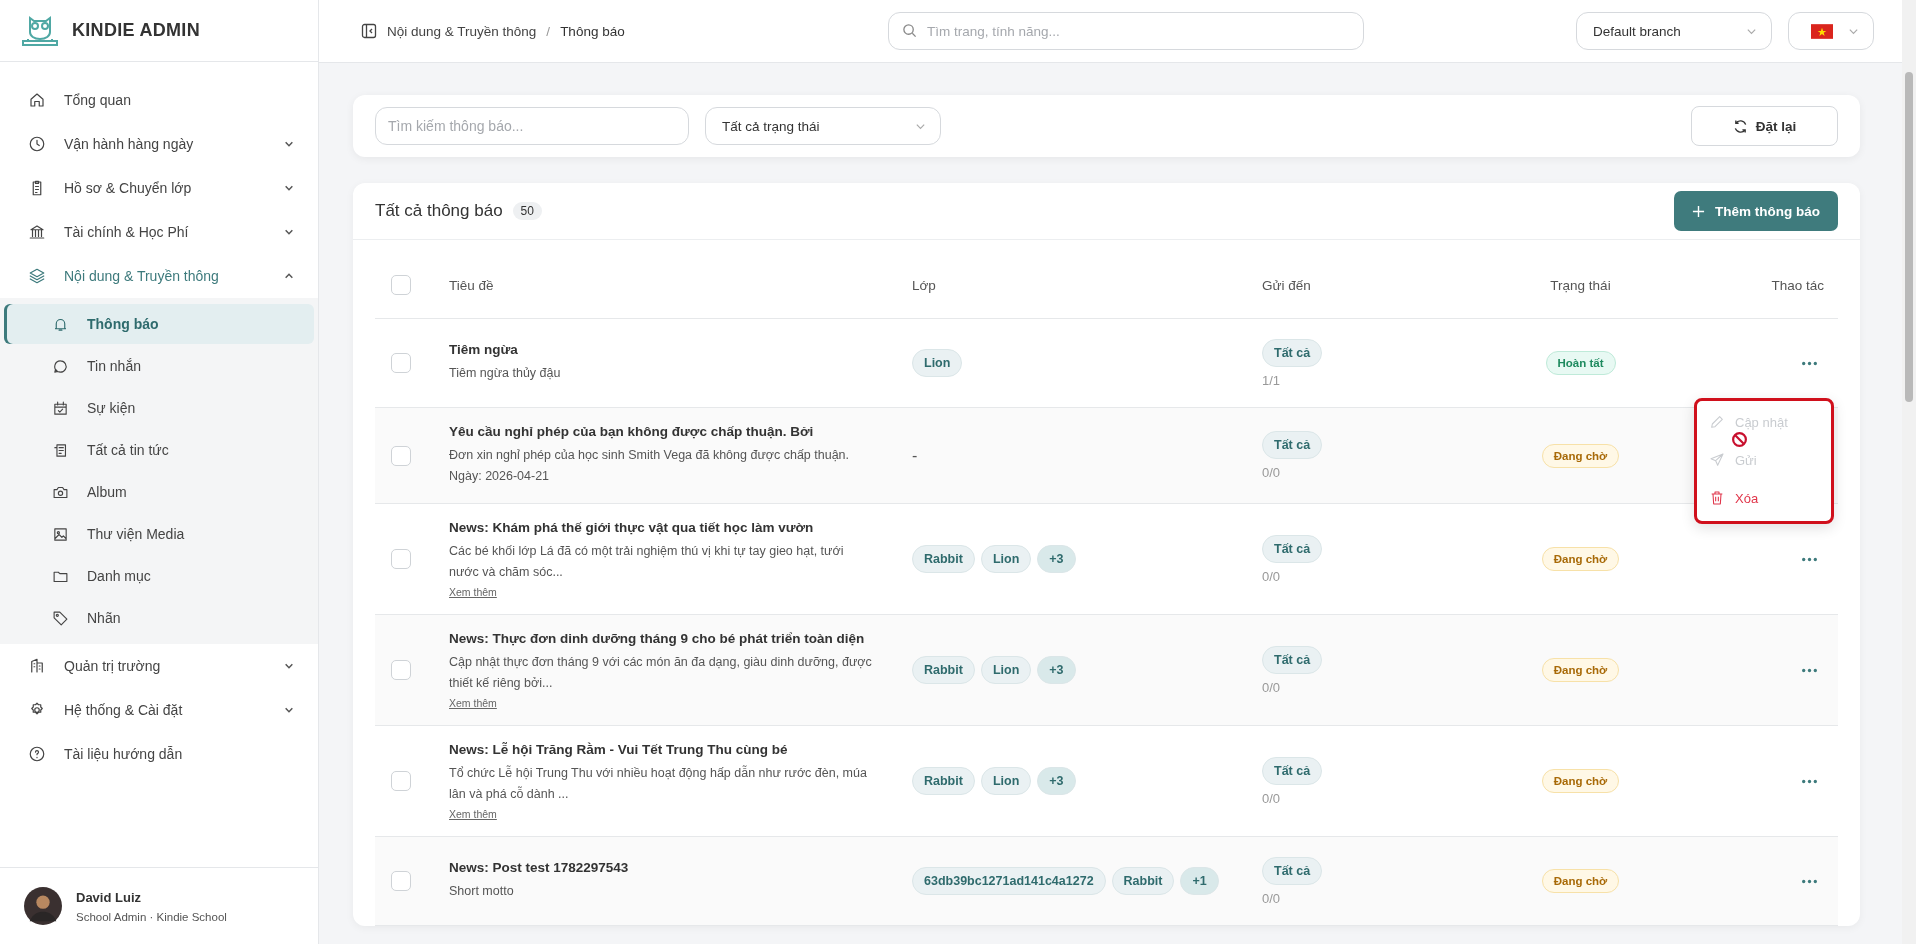 The image size is (1916, 944). Describe the element at coordinates (37, 232) in the screenshot. I see `bank-icon` at that location.